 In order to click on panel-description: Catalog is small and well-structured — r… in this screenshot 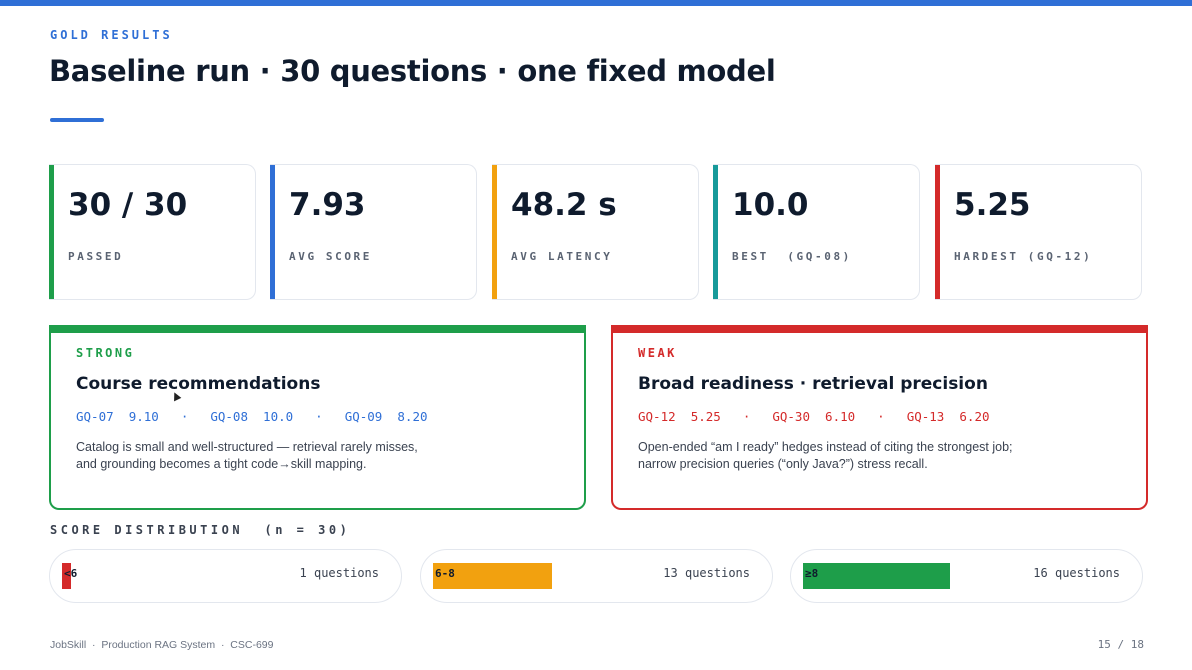, I will do `click(247, 456)`.